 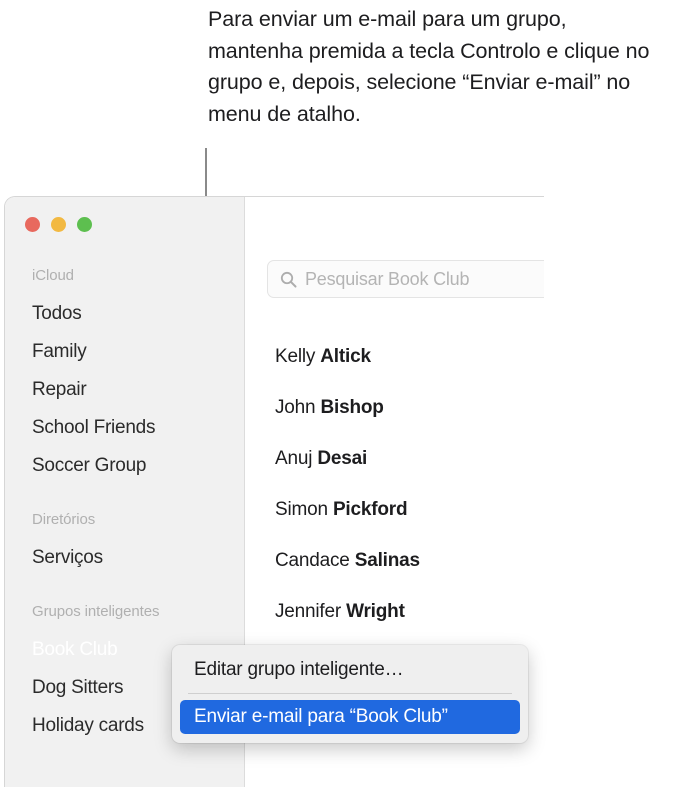 I want to click on sidebar-item-label: Family, so click(x=59, y=351).